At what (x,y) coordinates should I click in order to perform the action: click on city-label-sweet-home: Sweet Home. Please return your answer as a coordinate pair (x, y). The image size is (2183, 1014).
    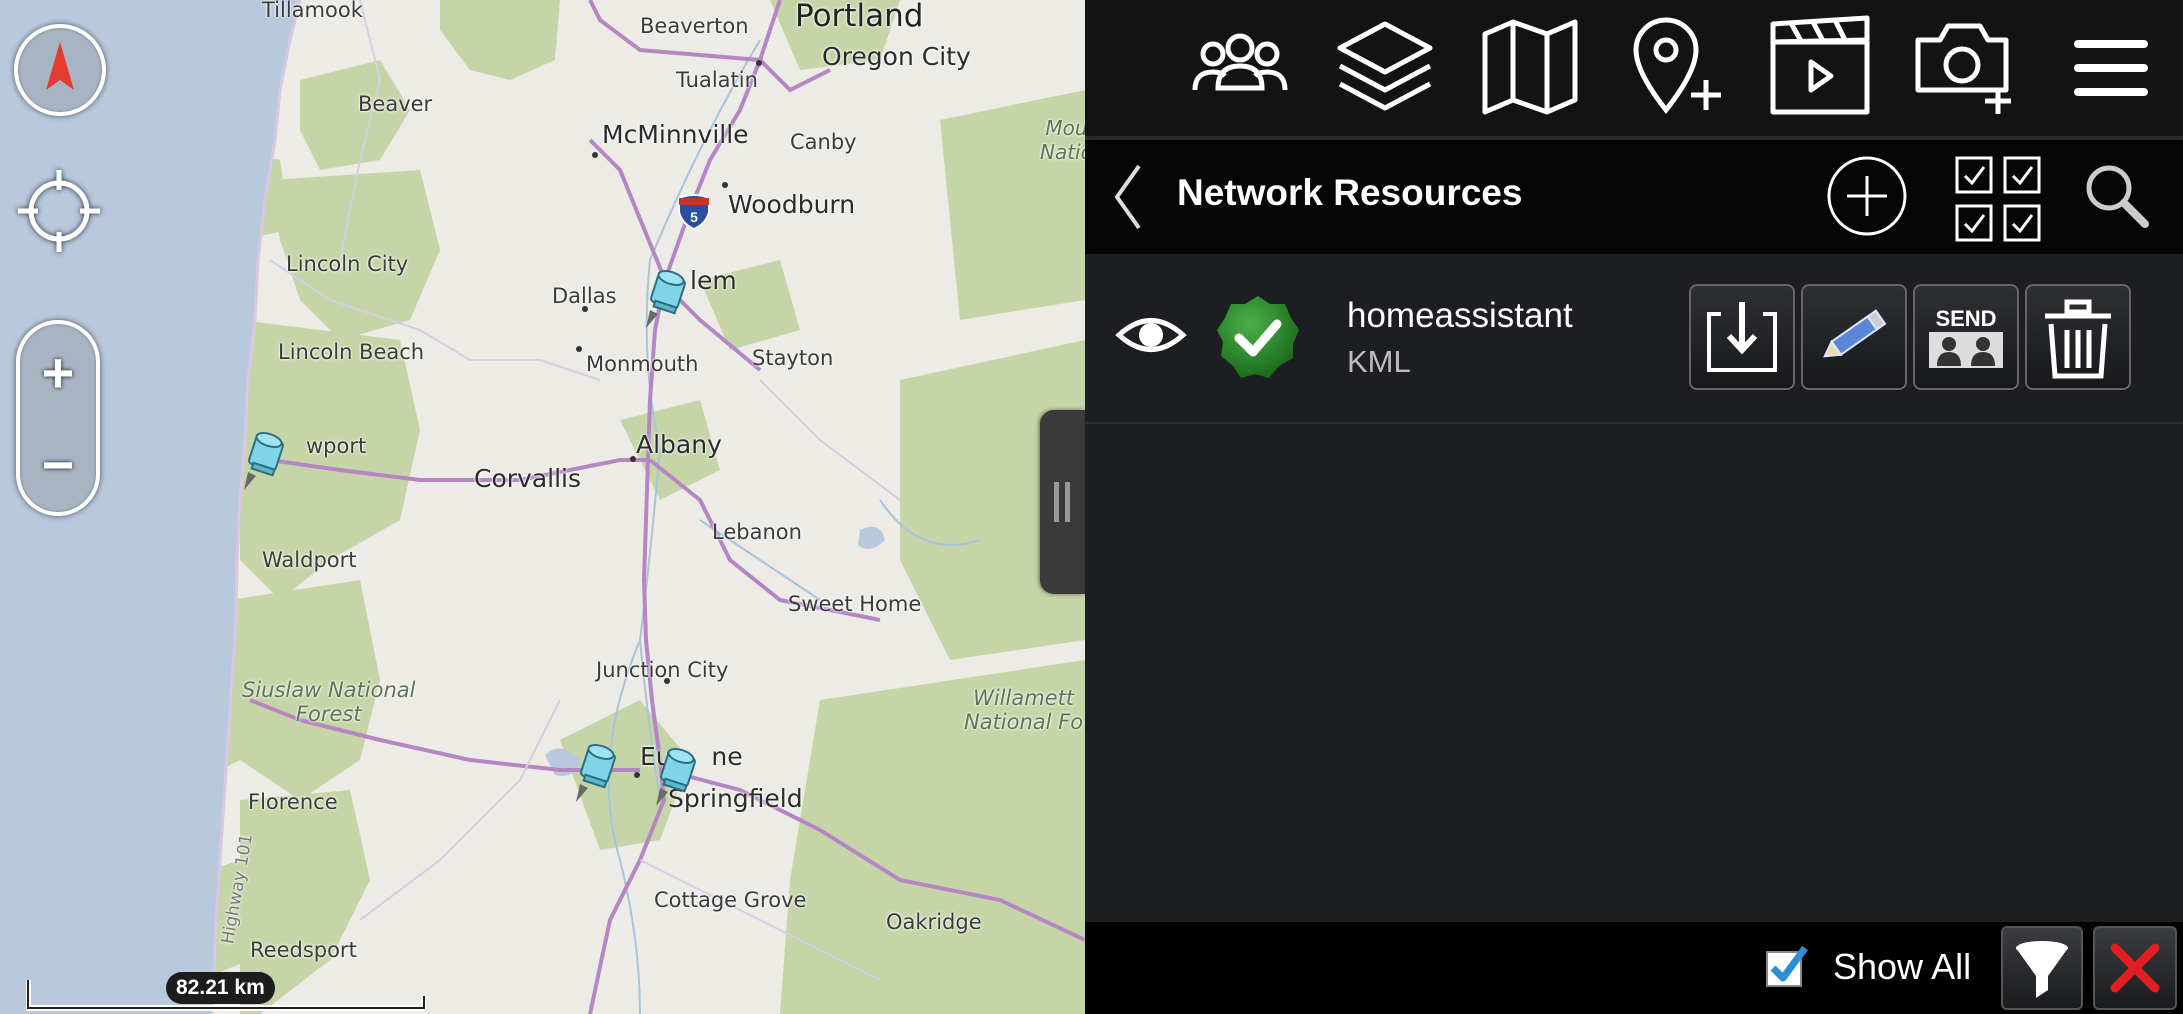
    Looking at the image, I should click on (855, 604).